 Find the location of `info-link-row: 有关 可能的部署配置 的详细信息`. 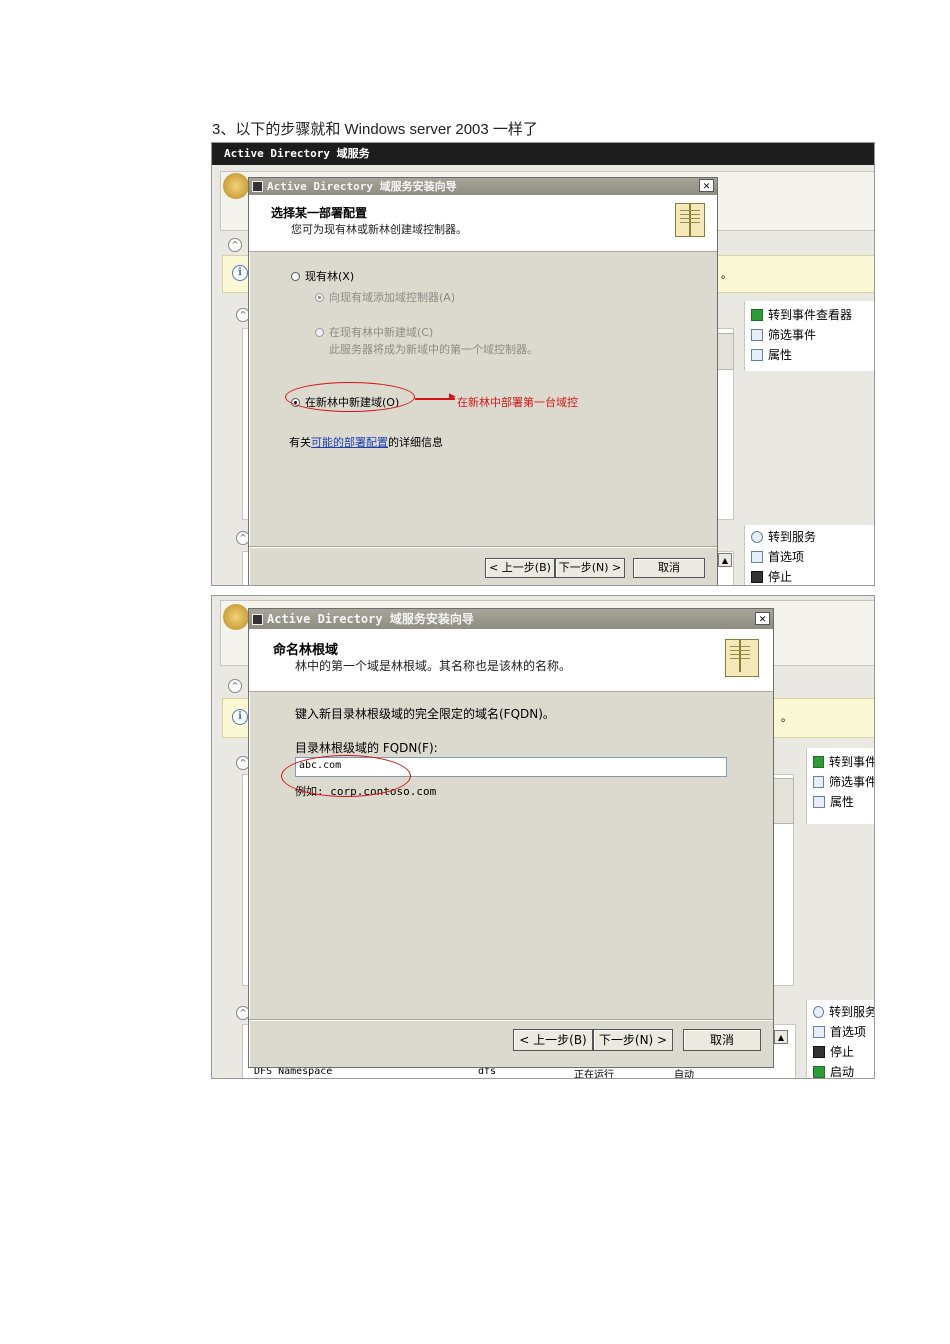

info-link-row: 有关 可能的部署配置 的详细信息 is located at coordinates (366, 442).